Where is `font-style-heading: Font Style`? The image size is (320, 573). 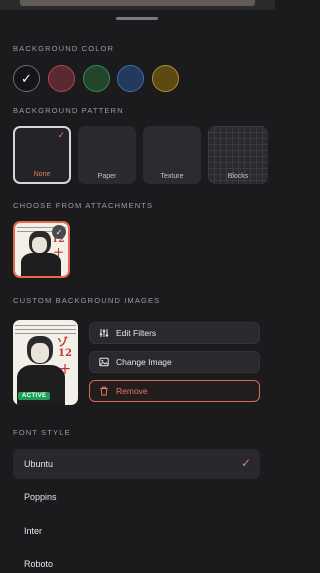
font-style-heading: Font Style is located at coordinates (42, 432).